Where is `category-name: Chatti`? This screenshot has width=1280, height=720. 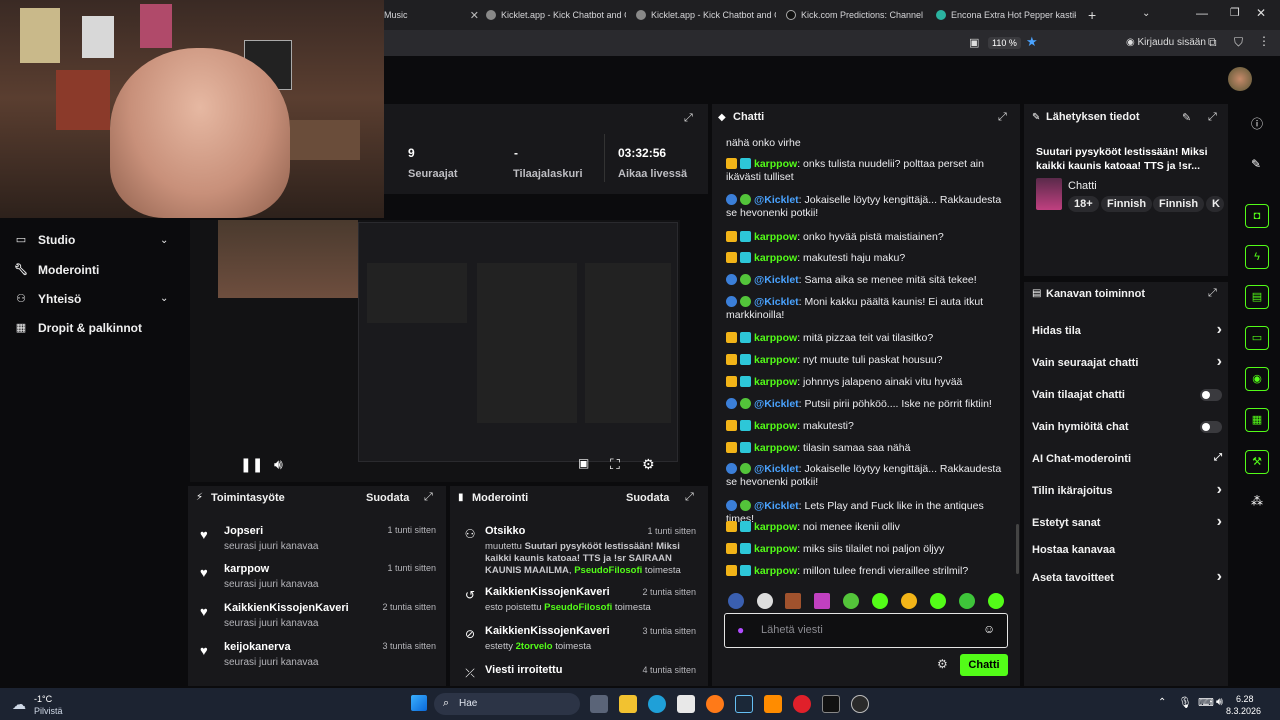
category-name: Chatti is located at coordinates (1082, 186).